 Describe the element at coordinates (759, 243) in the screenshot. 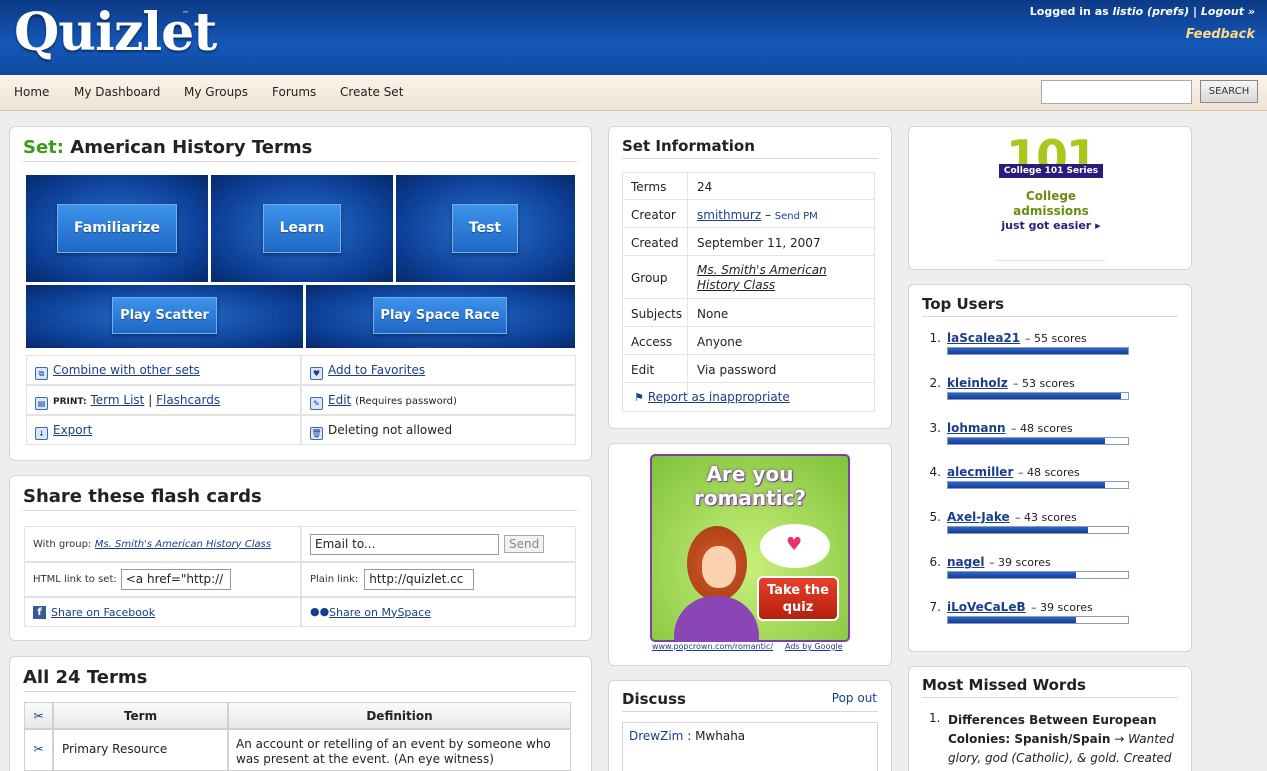

I see `info-value: September 11, 2007` at that location.